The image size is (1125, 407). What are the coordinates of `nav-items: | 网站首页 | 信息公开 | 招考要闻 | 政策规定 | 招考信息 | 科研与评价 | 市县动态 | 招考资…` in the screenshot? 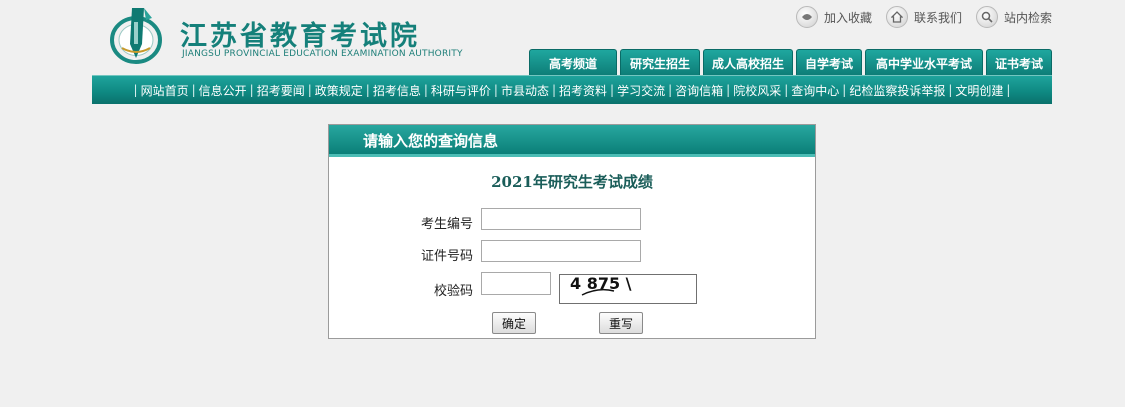 It's located at (572, 90).